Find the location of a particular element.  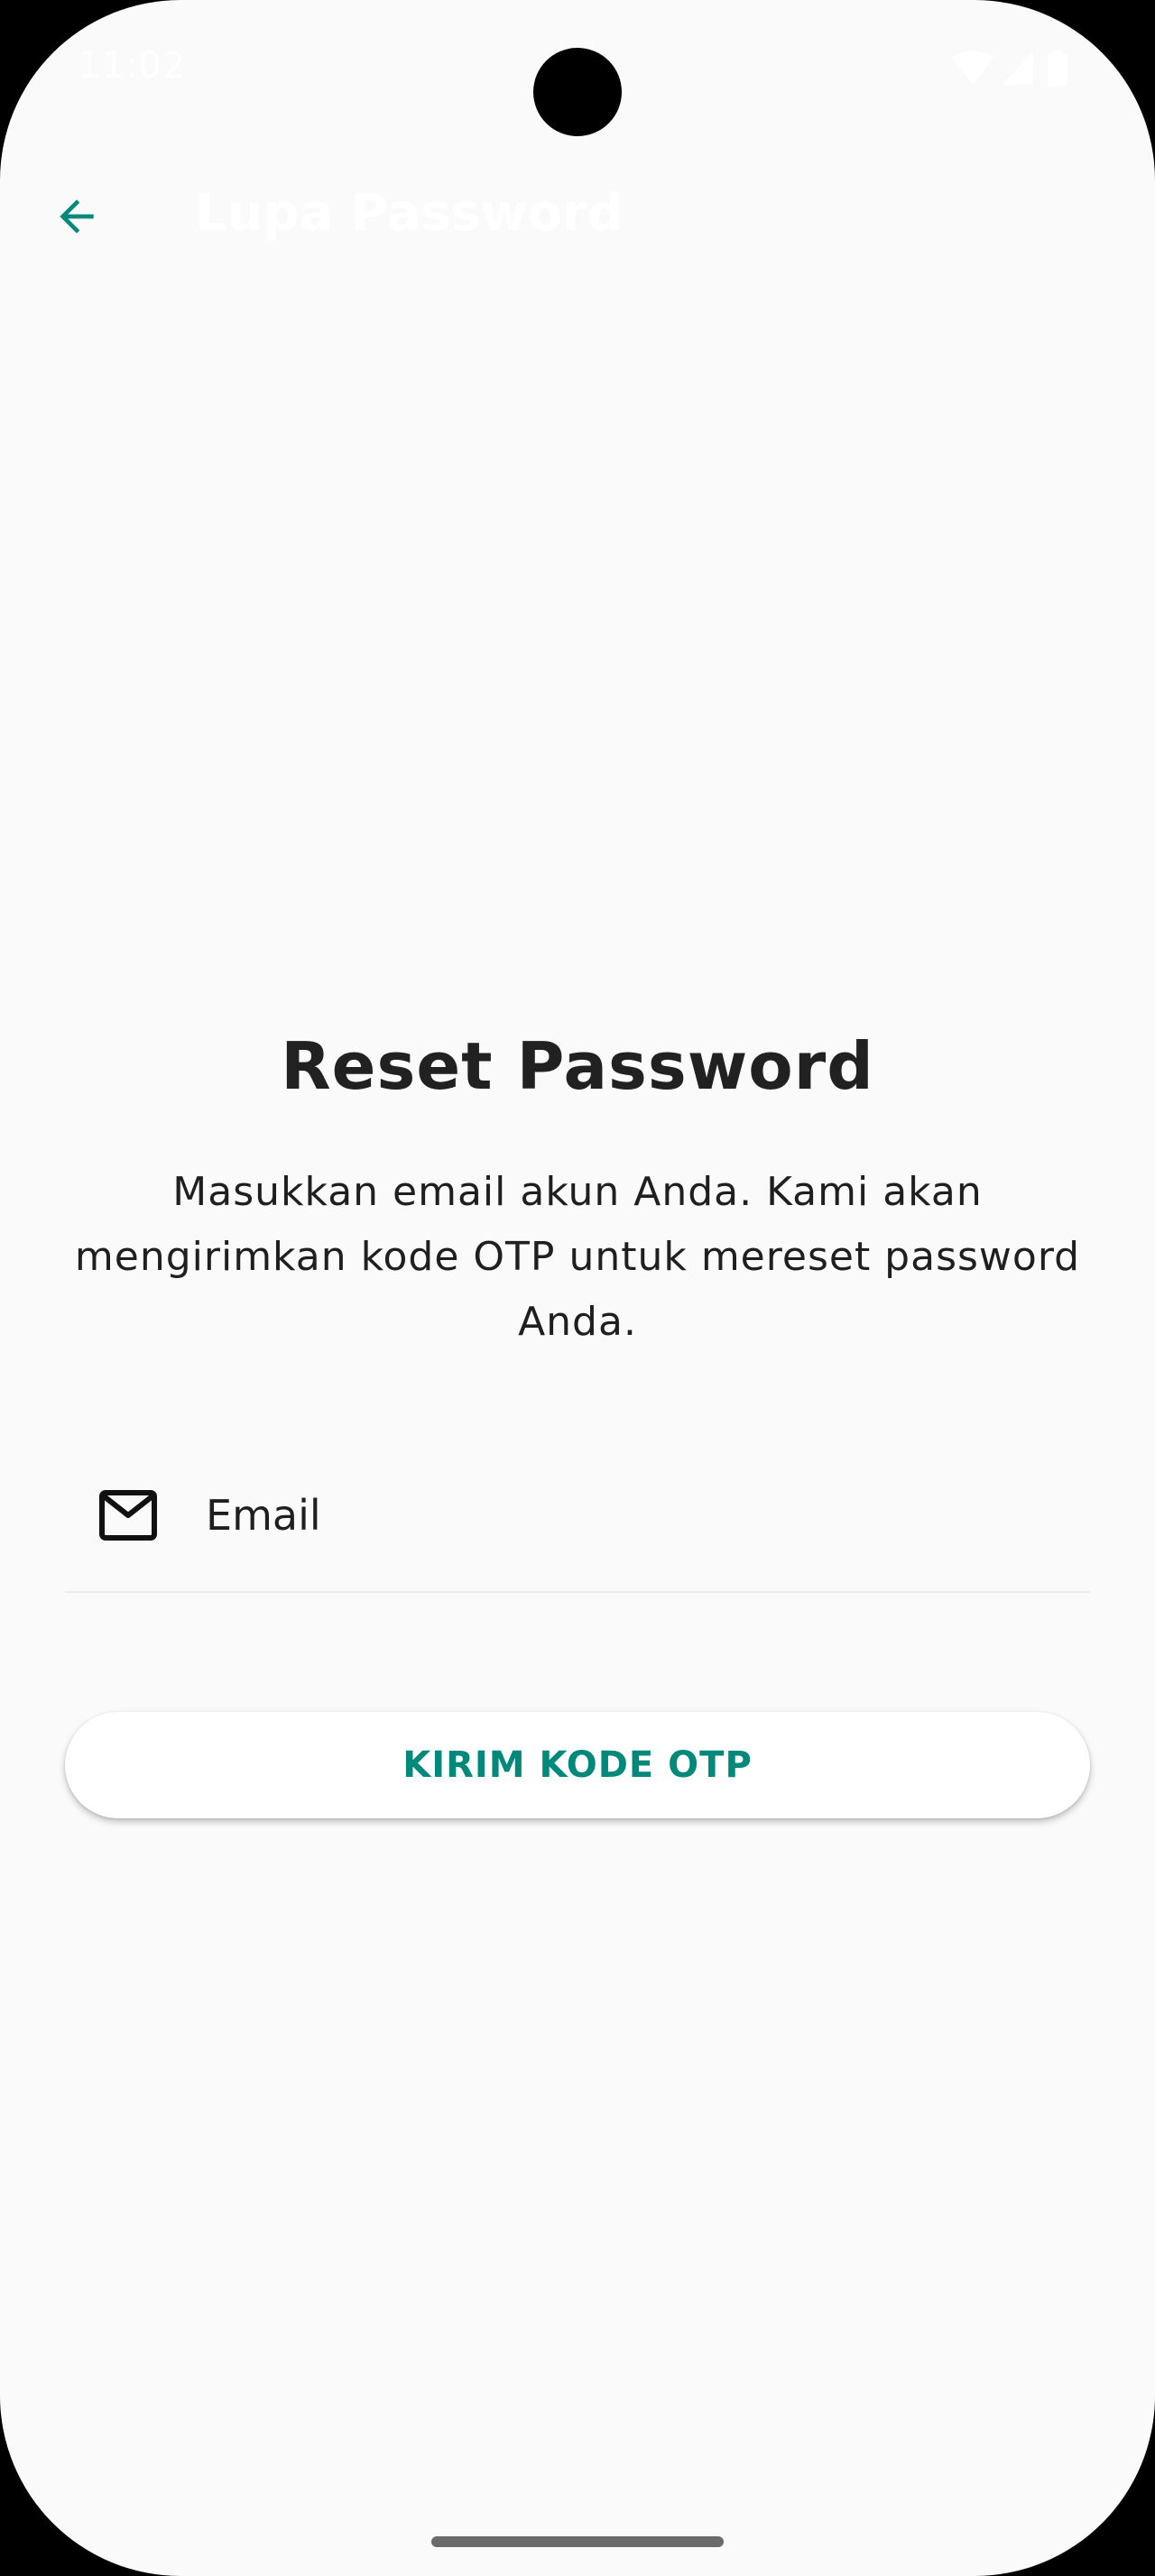

status-bar: 11:02 is located at coordinates (577, 68).